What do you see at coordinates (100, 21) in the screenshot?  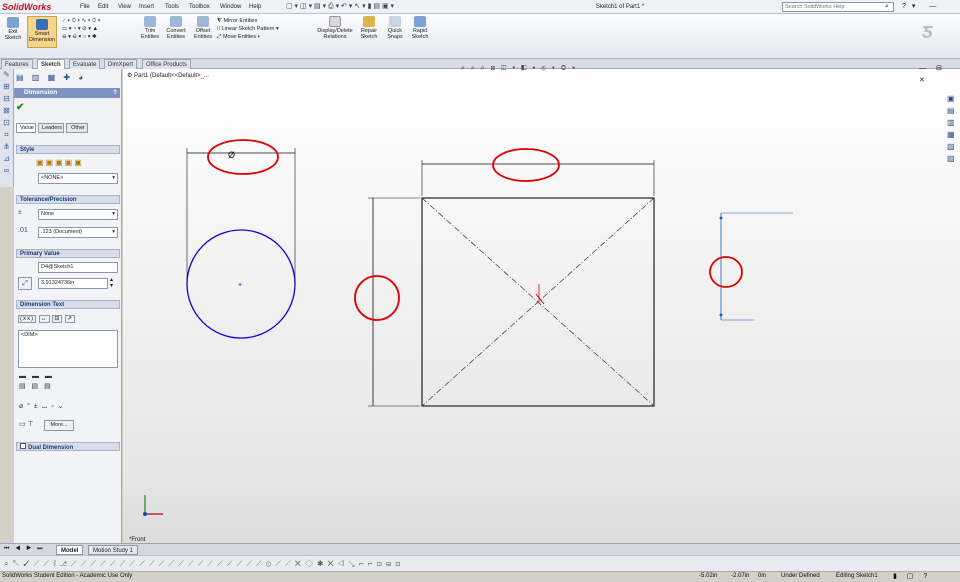 I see `line-tools: ⟋ ▾ ⊙ ▾ ∿ ▾ ⊙ ▾` at bounding box center [100, 21].